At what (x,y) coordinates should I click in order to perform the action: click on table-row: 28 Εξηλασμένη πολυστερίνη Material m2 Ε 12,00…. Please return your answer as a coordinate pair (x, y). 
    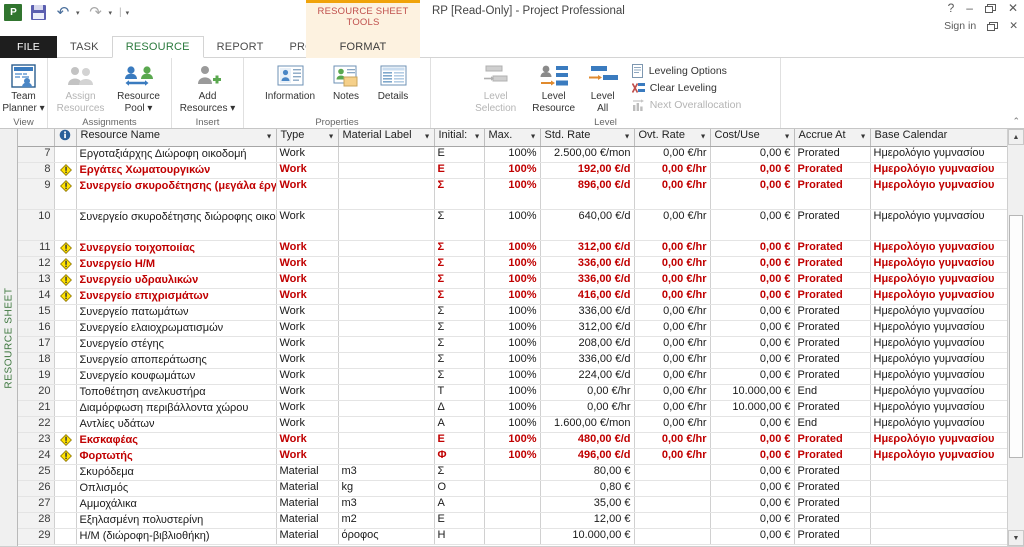
    Looking at the image, I should click on (512, 520).